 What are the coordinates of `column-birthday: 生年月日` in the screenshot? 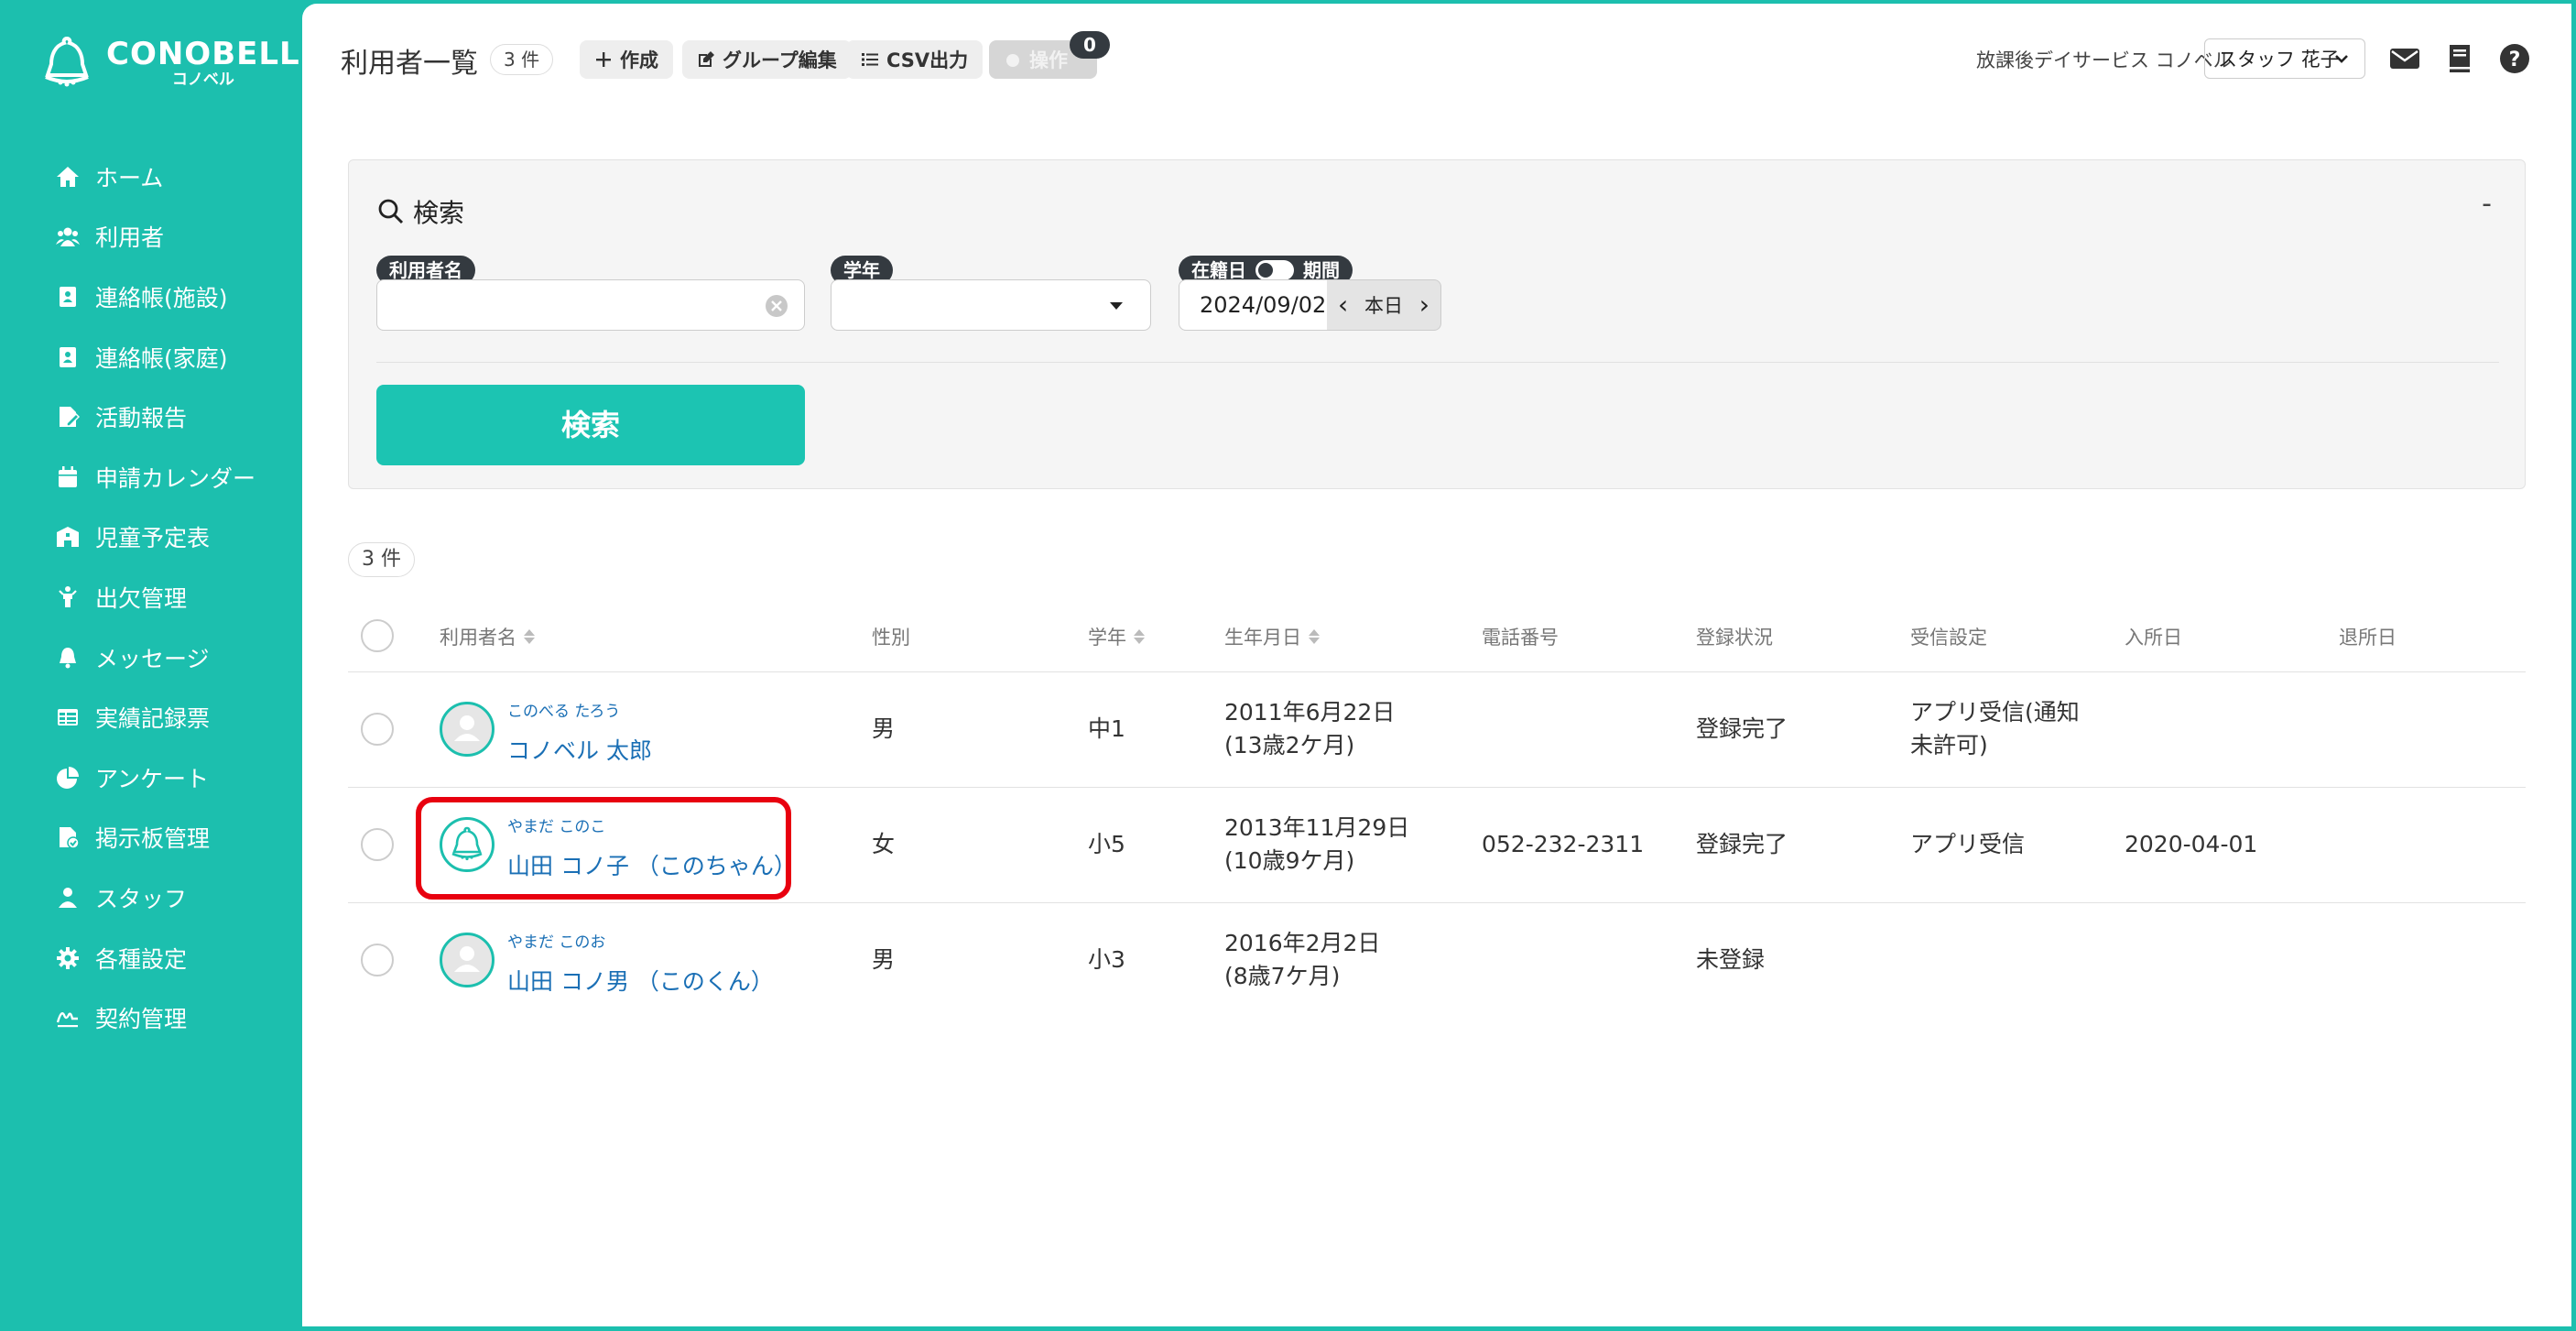 It's located at (1272, 636).